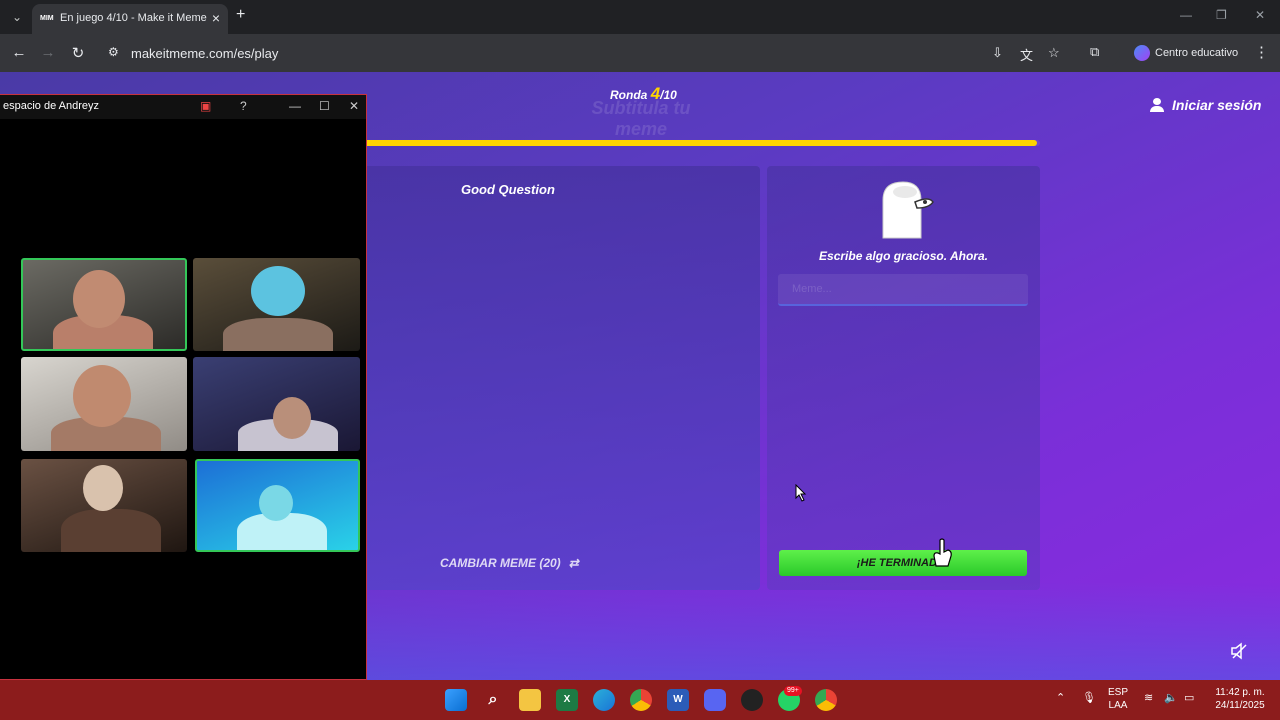 The width and height of the screenshot is (1280, 720). What do you see at coordinates (1221, 15) in the screenshot?
I see `maximize-icon: ❐` at bounding box center [1221, 15].